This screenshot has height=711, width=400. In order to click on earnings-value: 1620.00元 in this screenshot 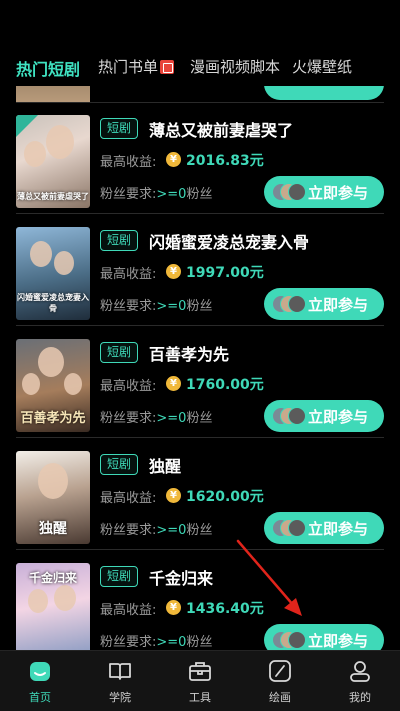, I will do `click(225, 497)`.